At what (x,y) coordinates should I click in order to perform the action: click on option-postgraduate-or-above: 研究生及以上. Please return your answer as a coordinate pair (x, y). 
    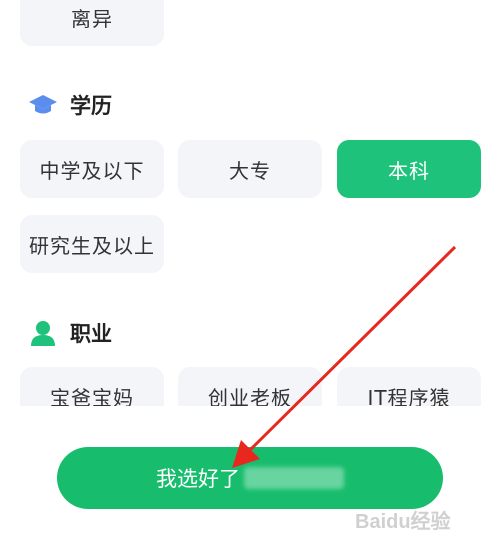
    Looking at the image, I should click on (92, 244).